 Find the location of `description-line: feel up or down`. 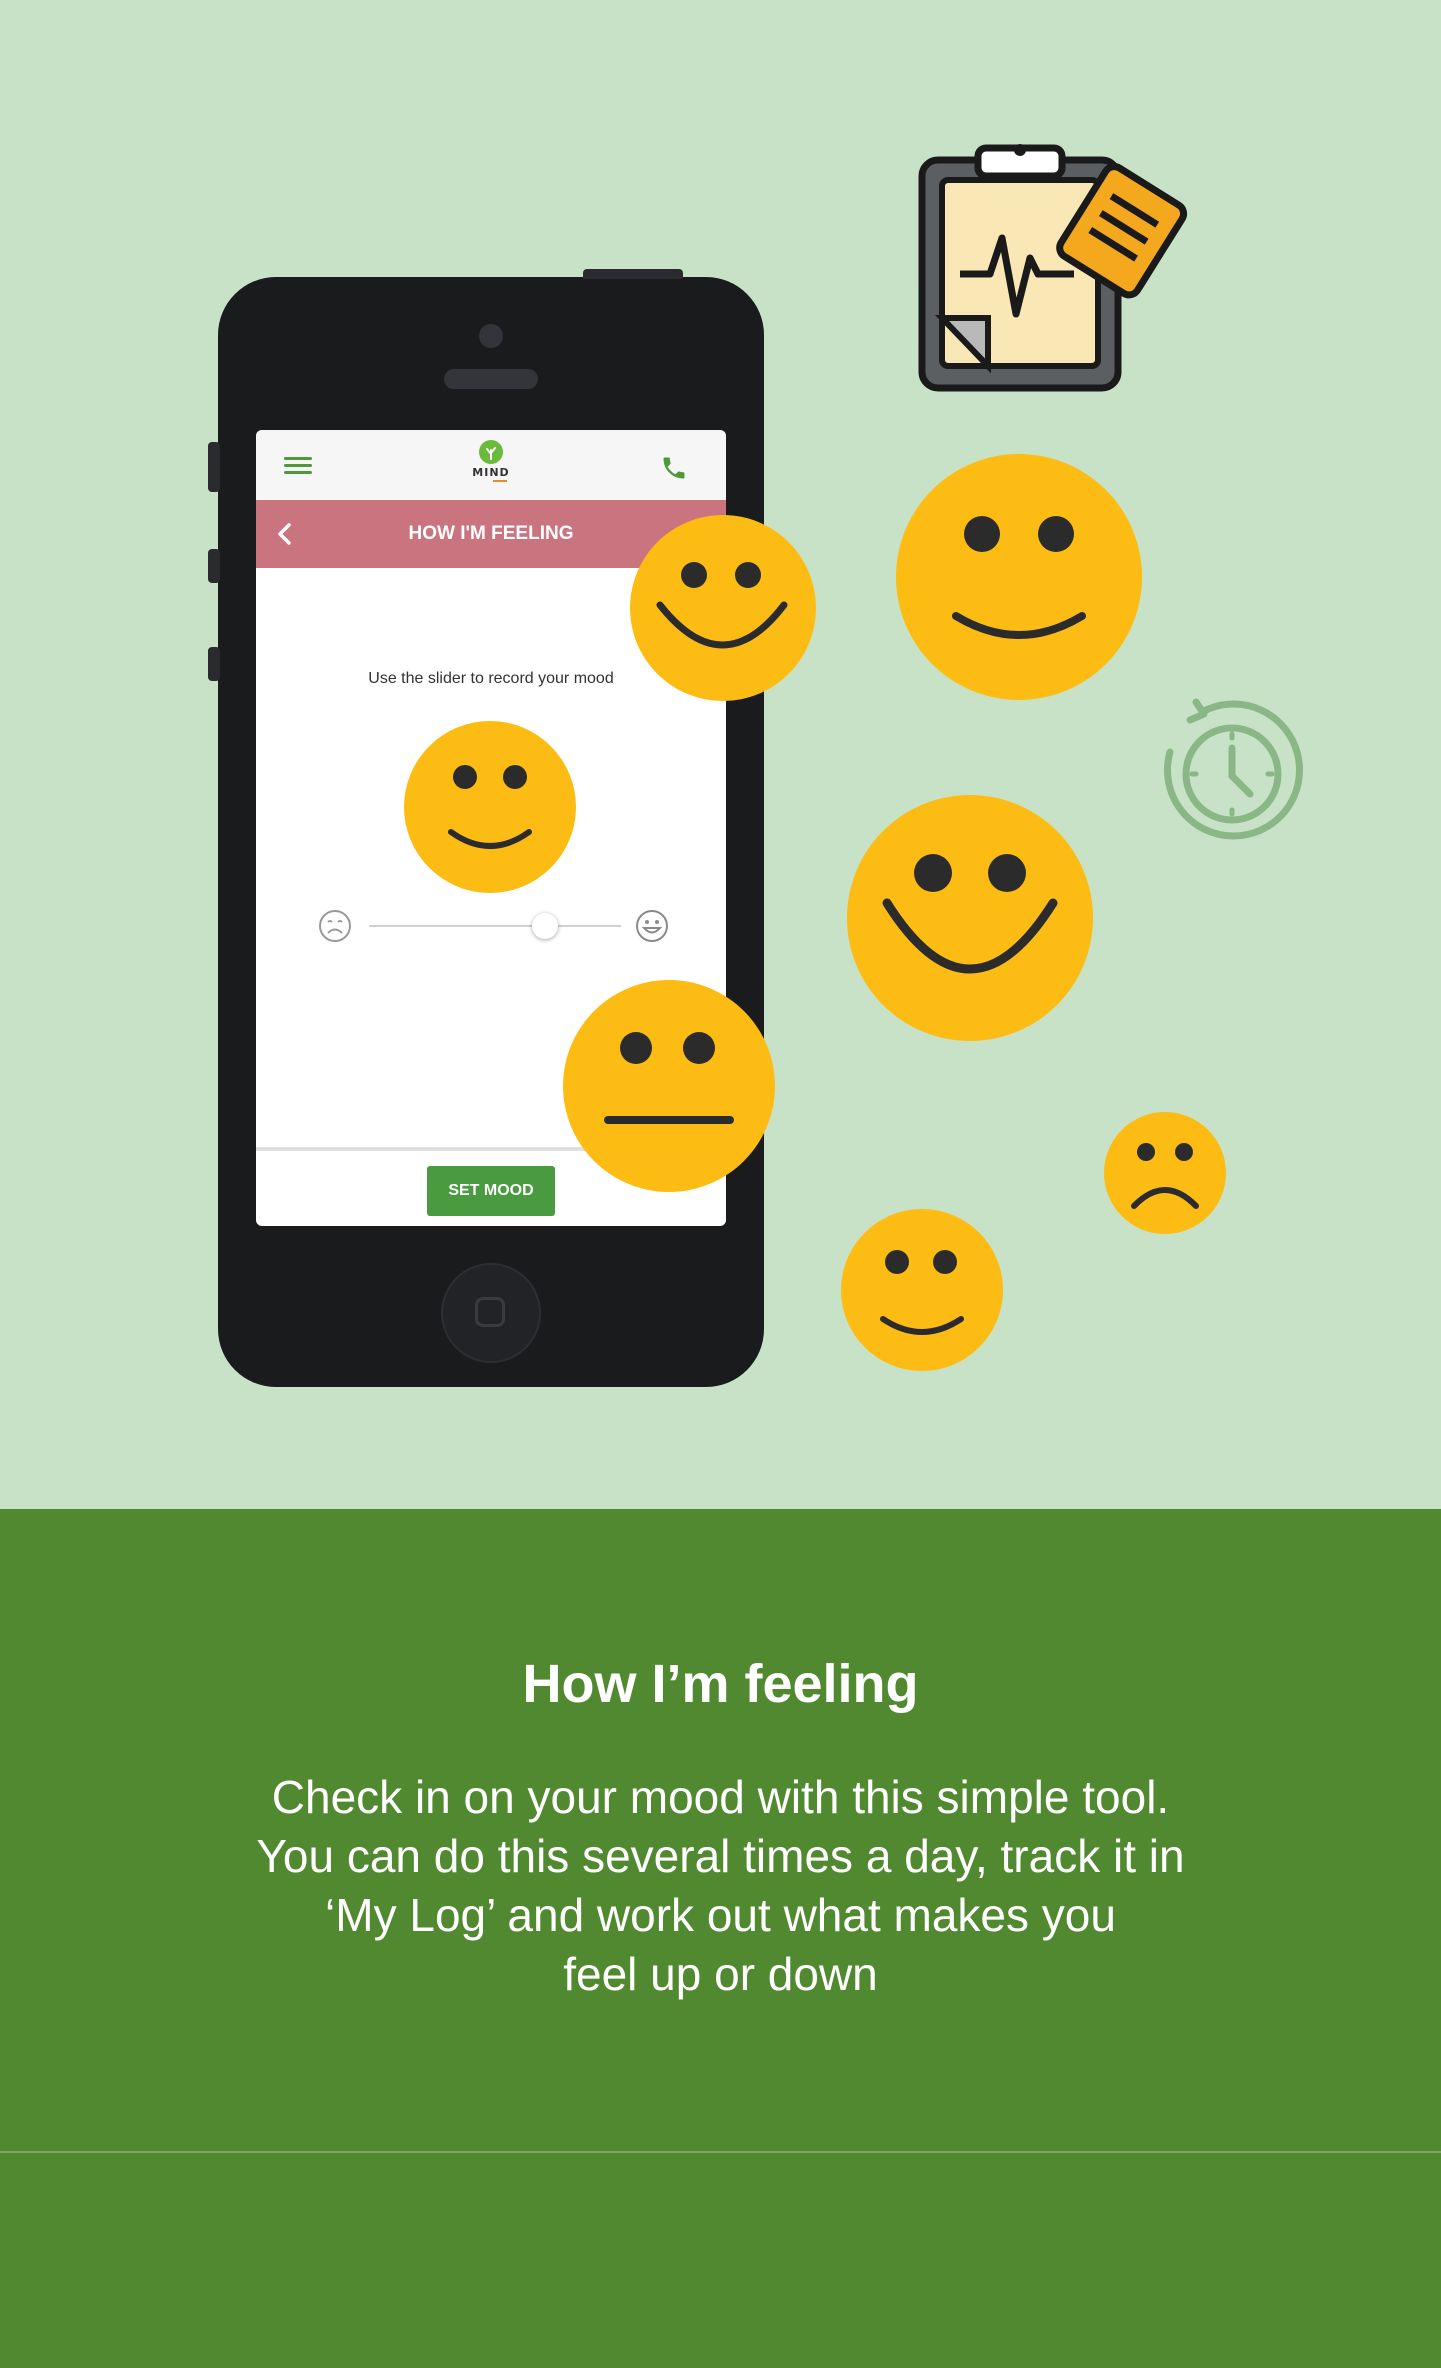

description-line: feel up or down is located at coordinates (720, 1974).